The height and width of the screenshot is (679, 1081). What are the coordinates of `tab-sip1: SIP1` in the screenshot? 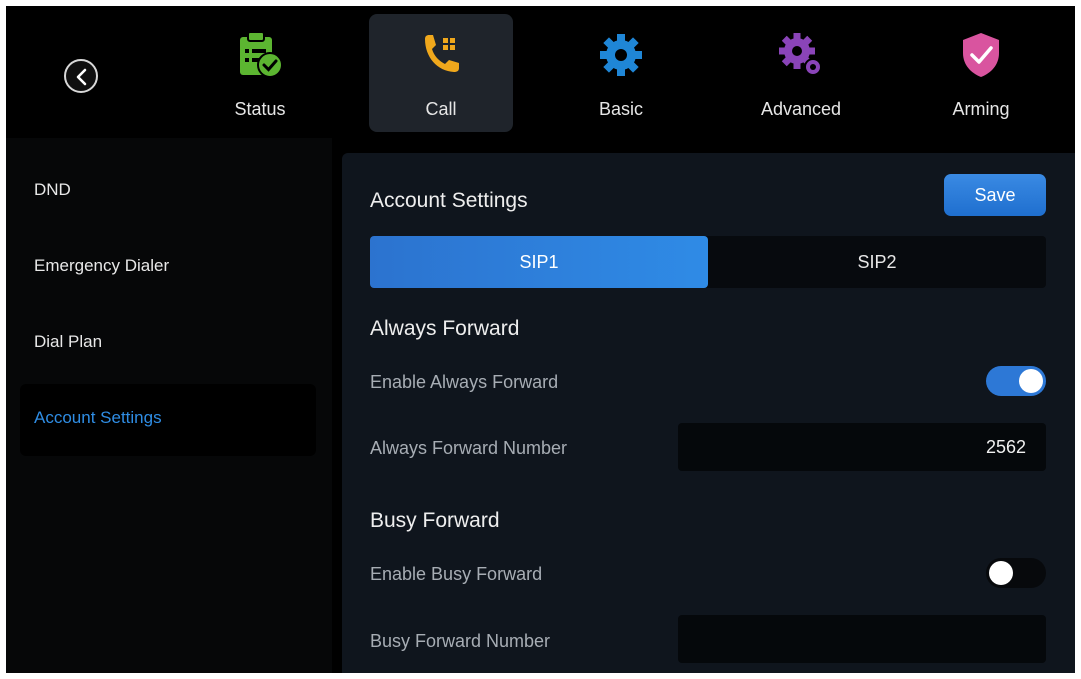 It's located at (539, 262).